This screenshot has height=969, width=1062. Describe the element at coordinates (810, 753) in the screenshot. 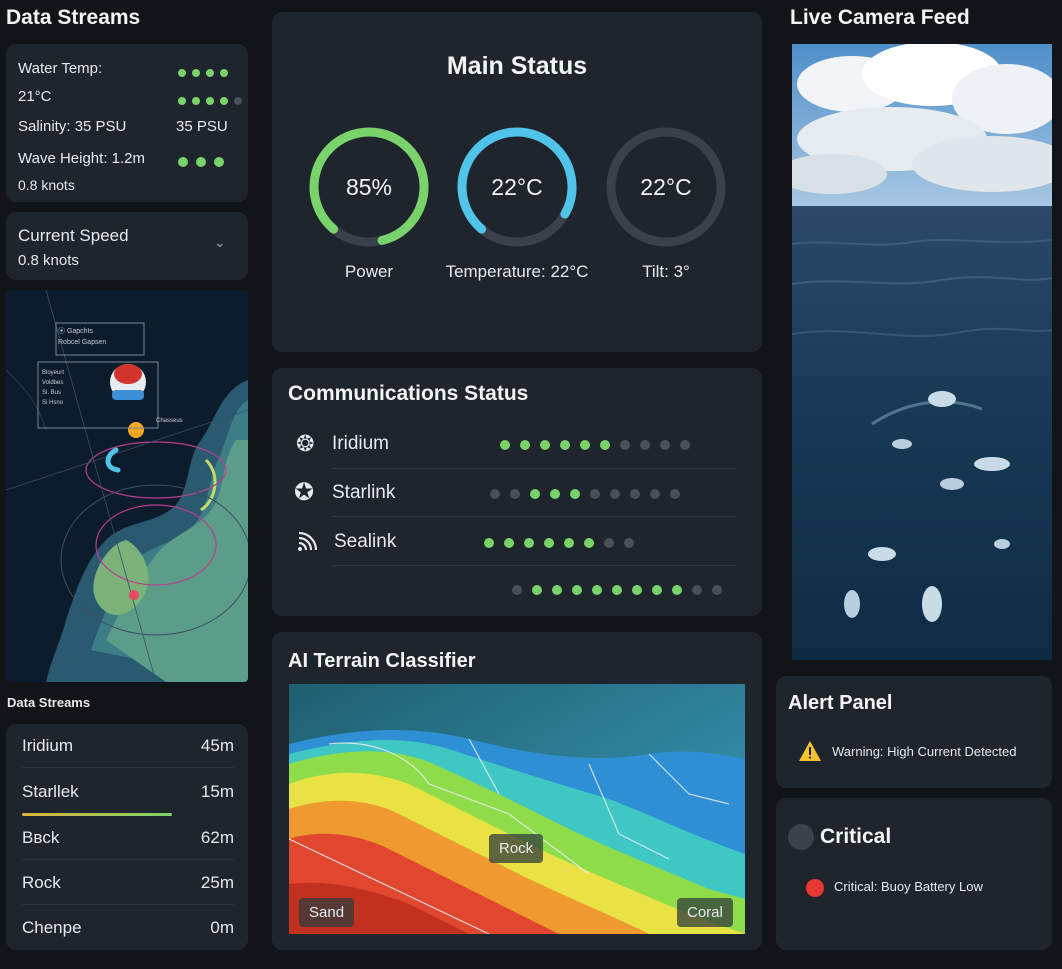

I see `warning-icon` at that location.